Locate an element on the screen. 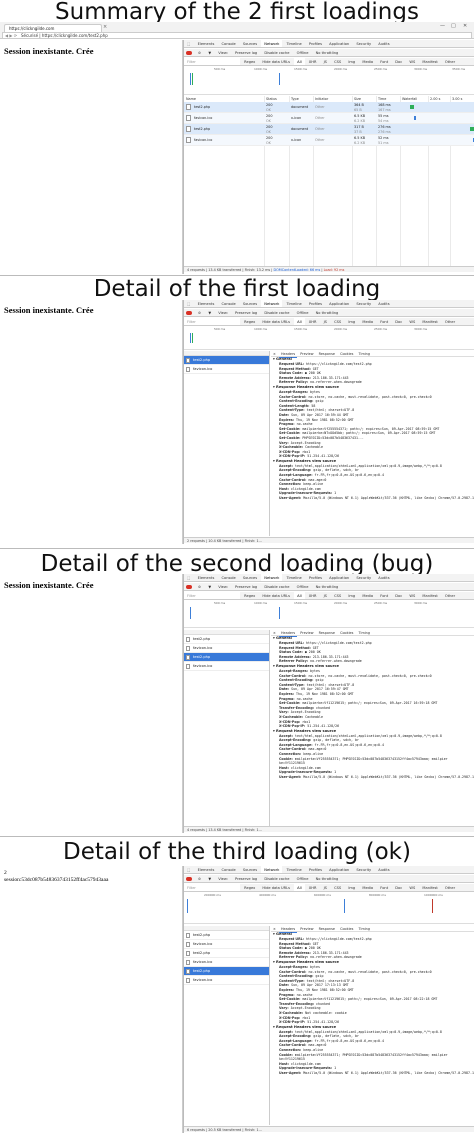 The height and width of the screenshot is (1133, 474). tab-preview: Preview is located at coordinates (306, 929).